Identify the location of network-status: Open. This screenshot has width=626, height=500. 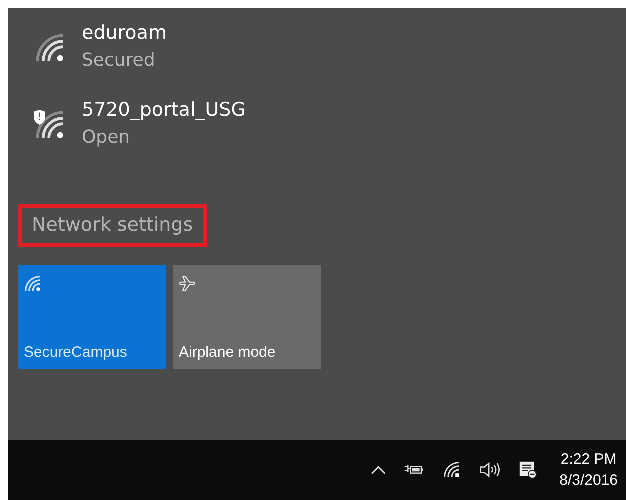
(107, 137).